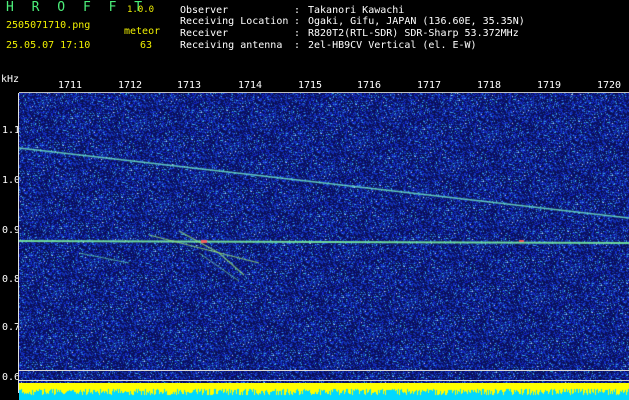 The height and width of the screenshot is (400, 629). Describe the element at coordinates (204, 33) in the screenshot. I see `receiver-key: Receiver` at that location.